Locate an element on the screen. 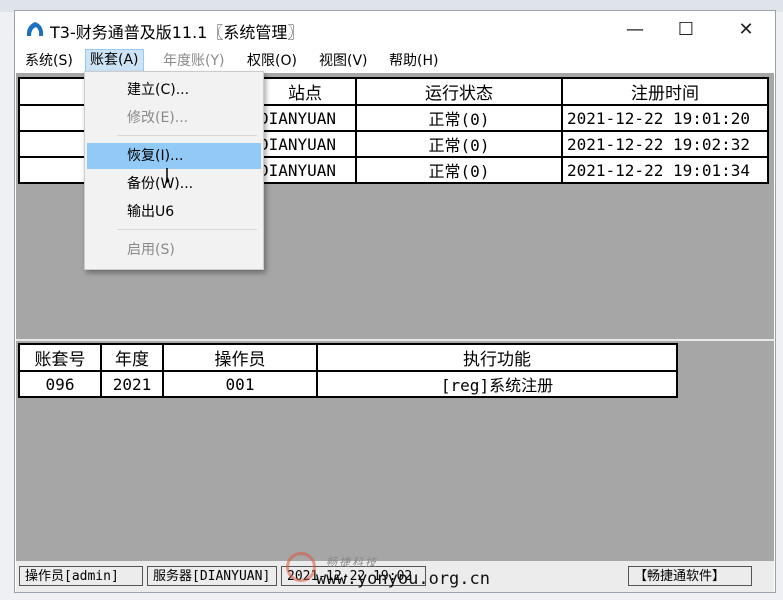  table-cell: 2021 is located at coordinates (132, 384).